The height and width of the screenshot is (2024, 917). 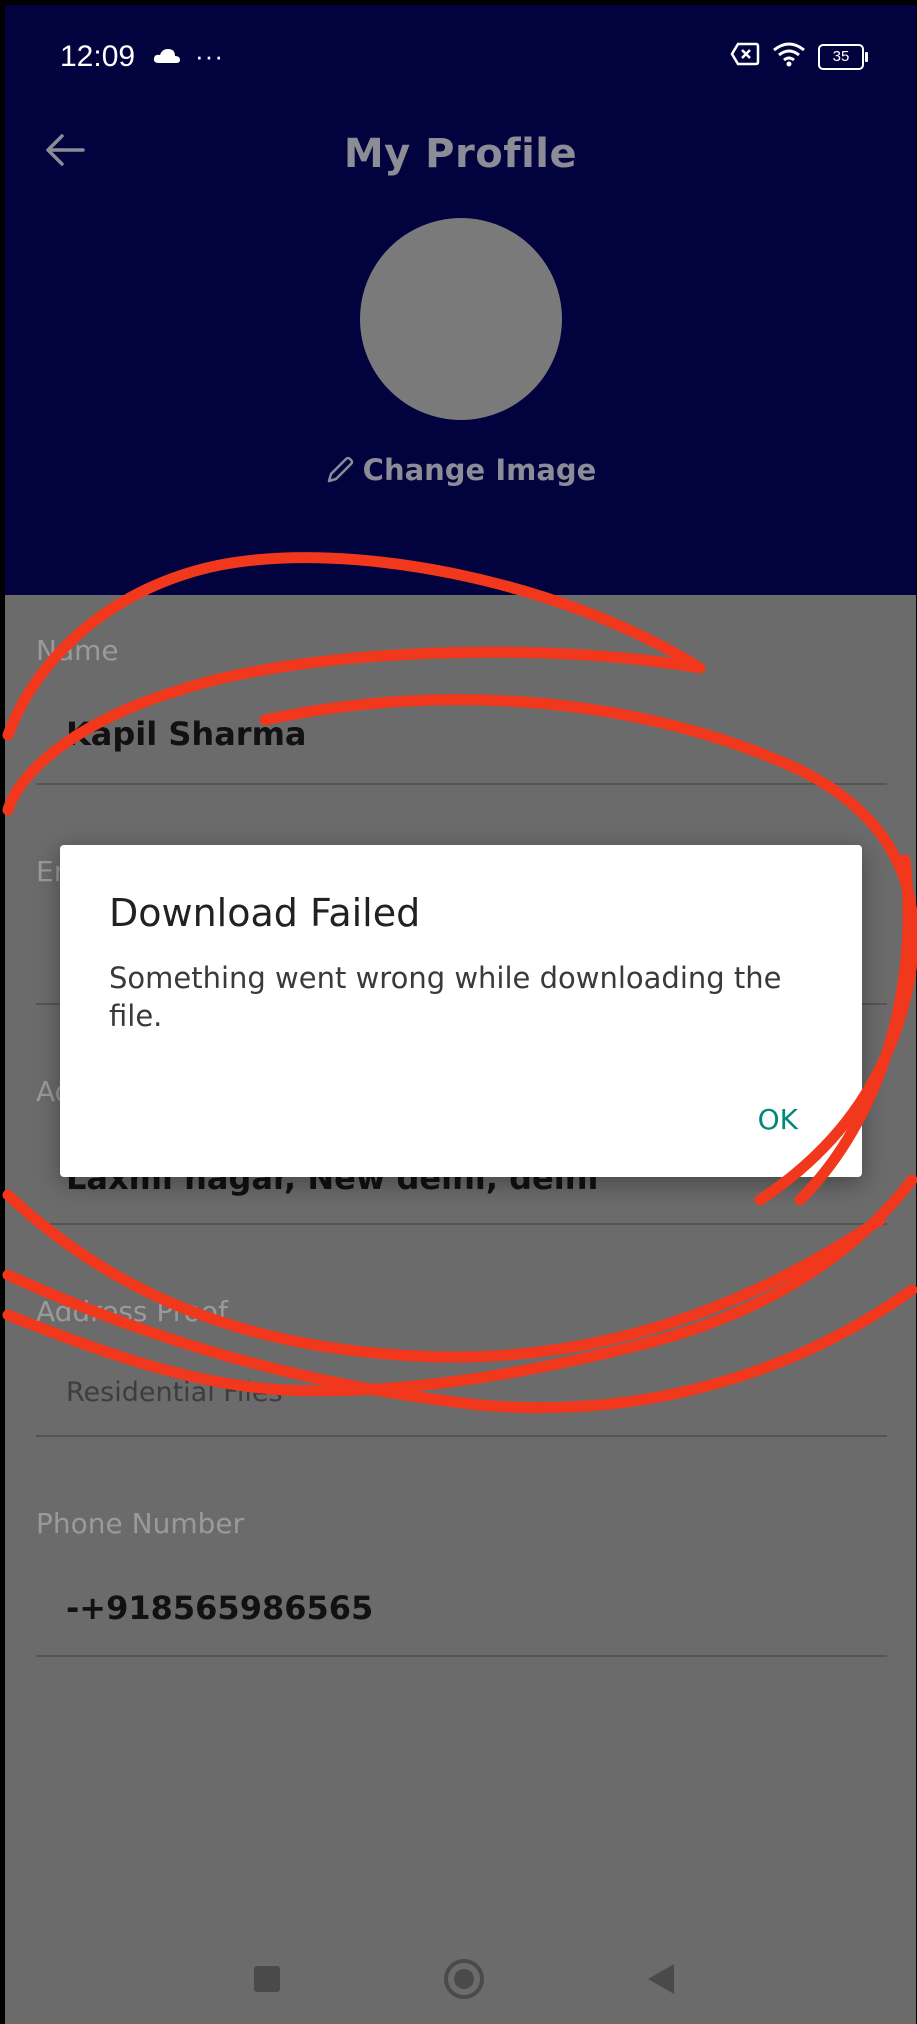 What do you see at coordinates (174, 1392) in the screenshot?
I see `address-proof-input: Residential Files` at bounding box center [174, 1392].